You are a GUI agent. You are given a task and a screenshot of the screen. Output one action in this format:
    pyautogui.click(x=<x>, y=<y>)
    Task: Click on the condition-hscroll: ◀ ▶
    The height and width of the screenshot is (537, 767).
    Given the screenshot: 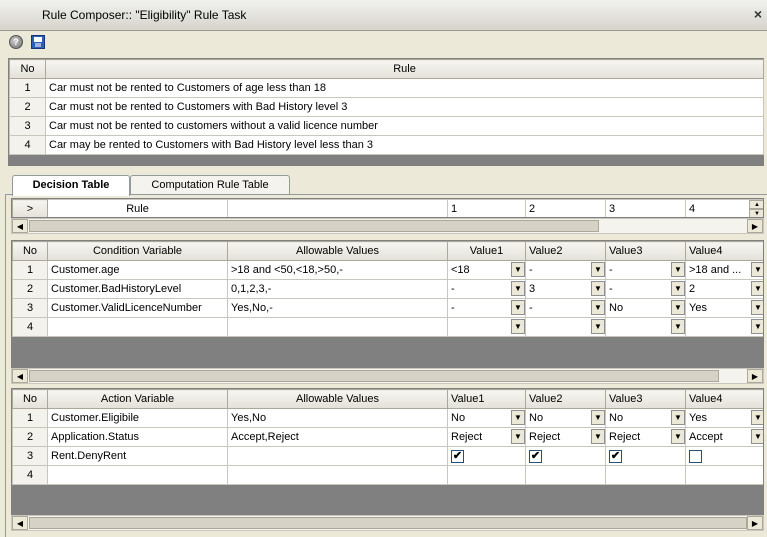 What is the action you would take?
    pyautogui.click(x=387, y=376)
    